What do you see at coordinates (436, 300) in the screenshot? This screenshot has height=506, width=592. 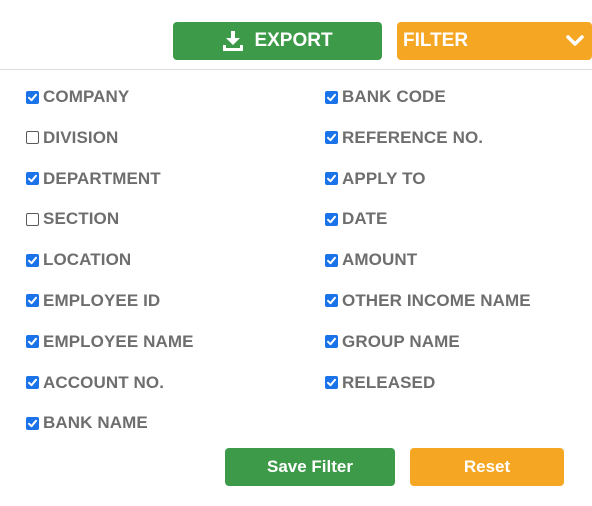 I see `filter-option-label: OTHER INCOME NAME` at bounding box center [436, 300].